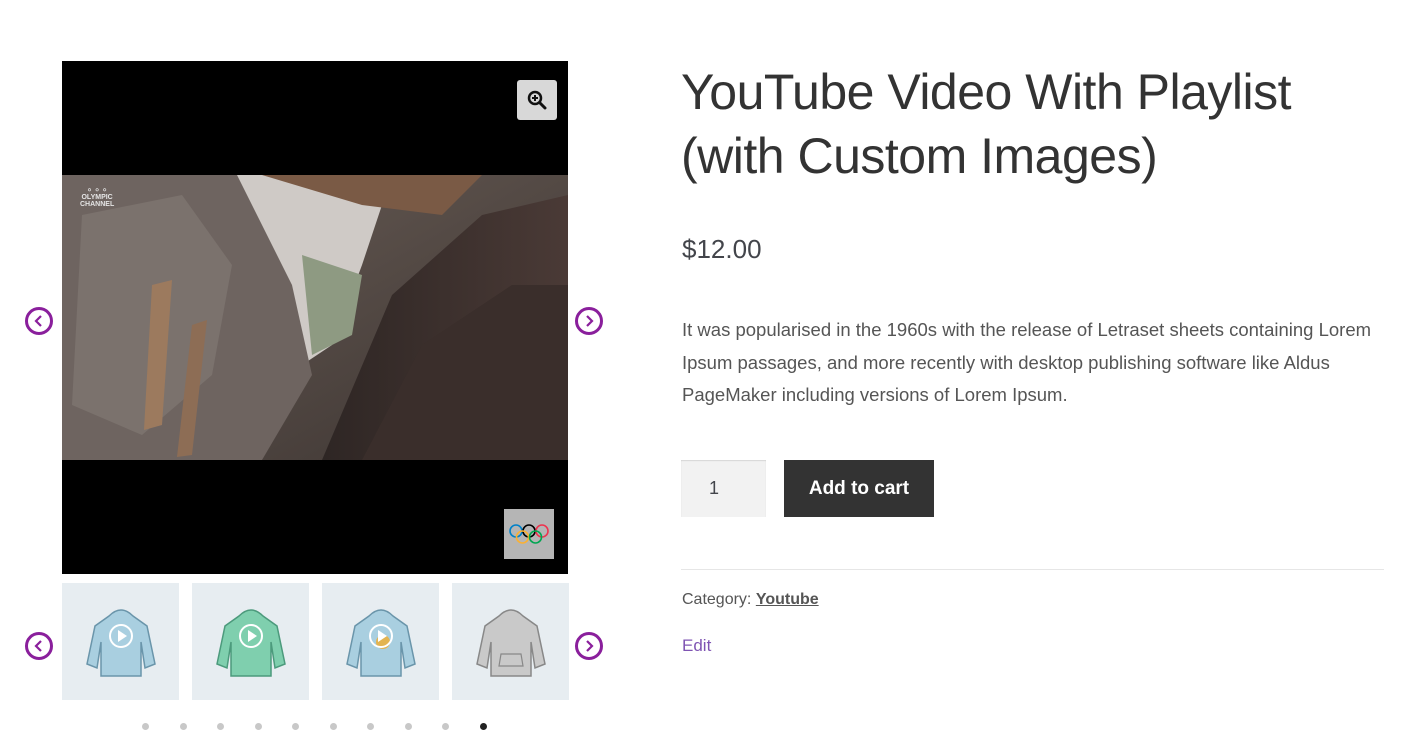  Describe the element at coordinates (859, 488) in the screenshot. I see `add-to-cart-button: Add to cart` at that location.